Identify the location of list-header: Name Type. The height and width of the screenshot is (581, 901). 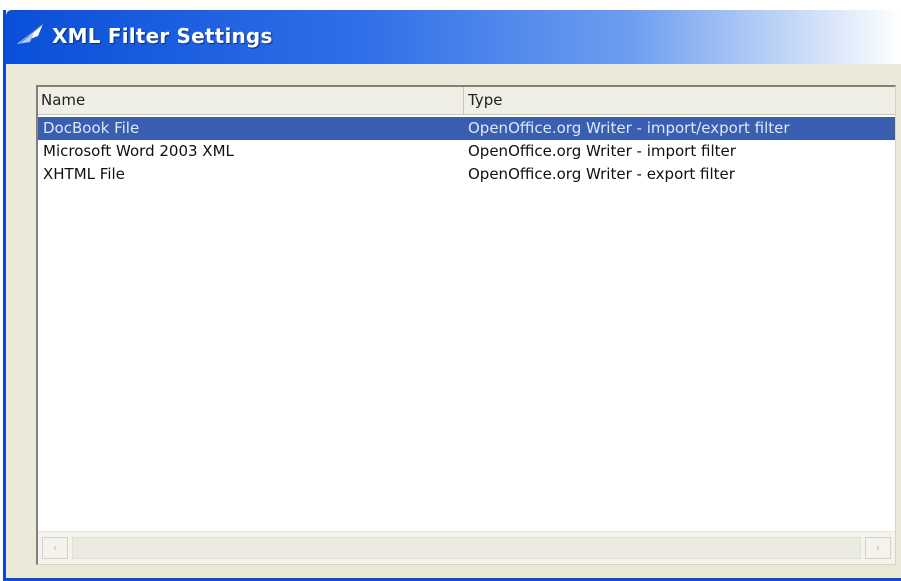
(466, 101).